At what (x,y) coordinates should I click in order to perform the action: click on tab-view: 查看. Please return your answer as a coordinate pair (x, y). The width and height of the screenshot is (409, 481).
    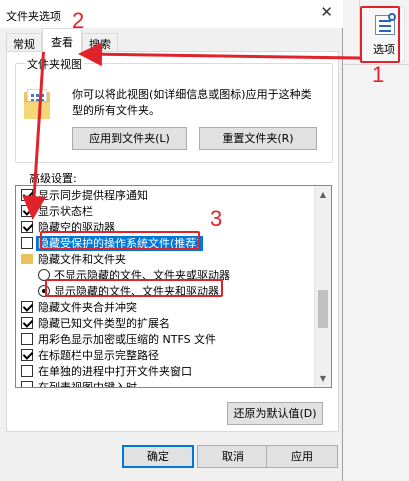
    Looking at the image, I should click on (62, 40).